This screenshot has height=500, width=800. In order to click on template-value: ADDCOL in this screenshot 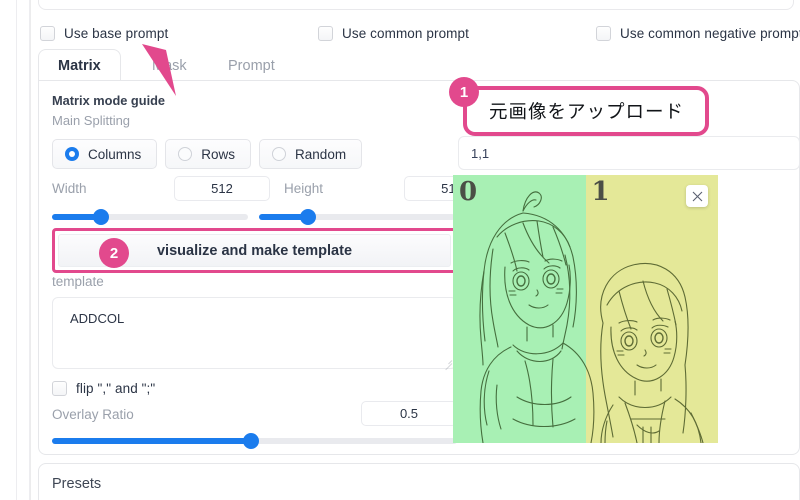, I will do `click(97, 318)`.